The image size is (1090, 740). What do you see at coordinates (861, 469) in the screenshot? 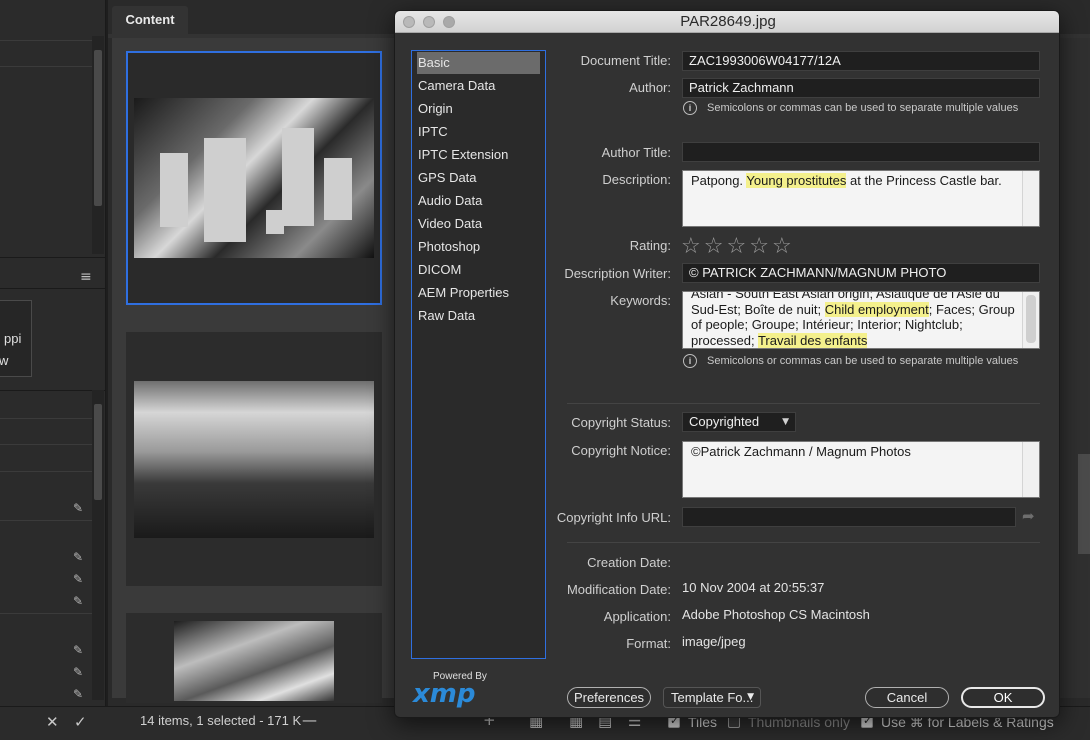
I see `copyright-notice-field: ©Patrick Zachmann / Magnum Photos` at bounding box center [861, 469].